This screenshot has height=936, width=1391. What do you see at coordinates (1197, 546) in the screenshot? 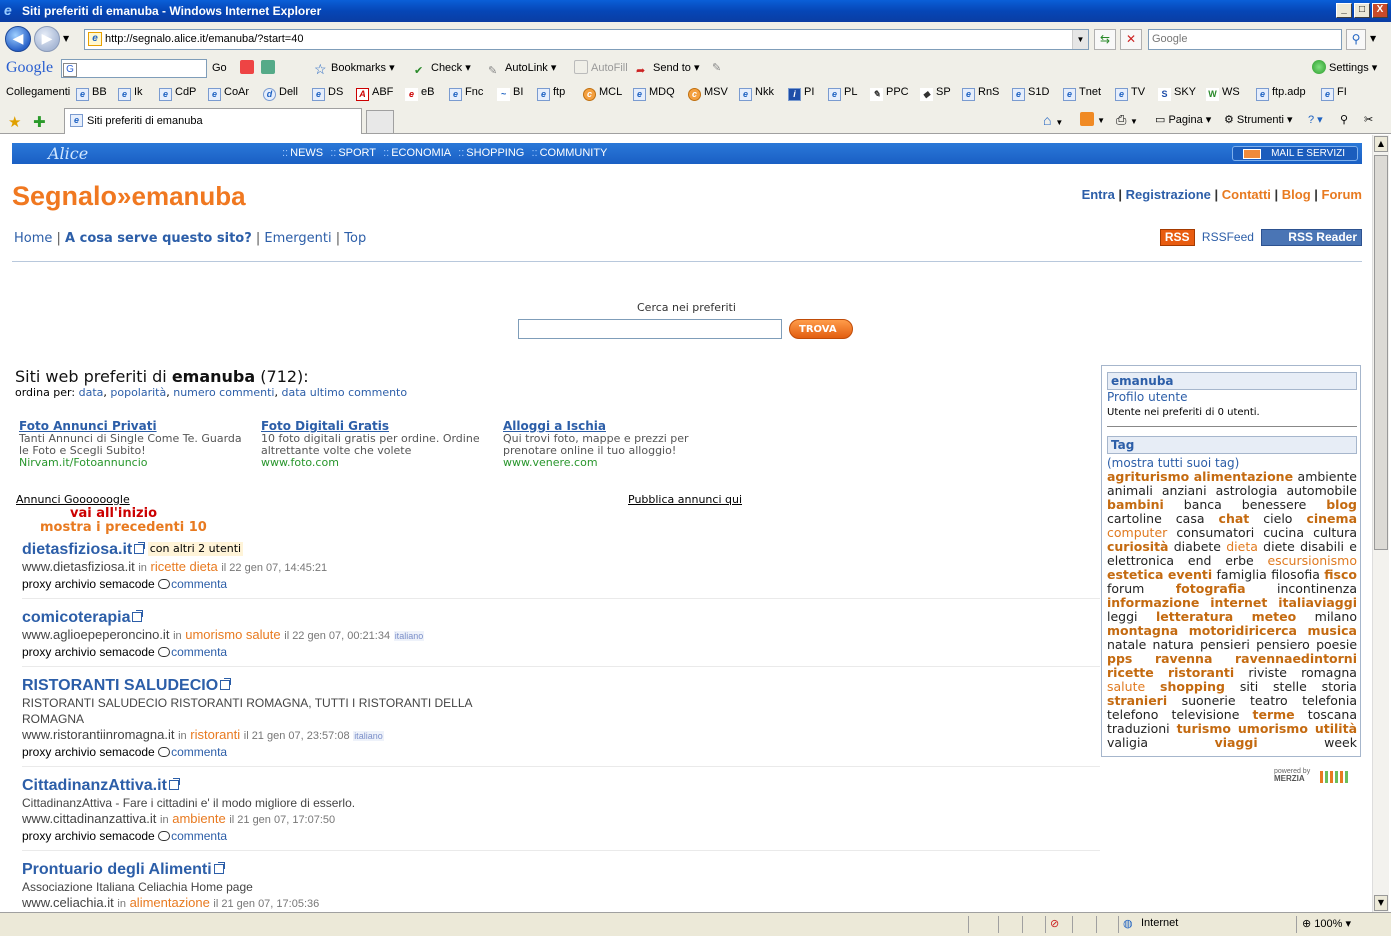
I see `tag-link: diabete` at bounding box center [1197, 546].